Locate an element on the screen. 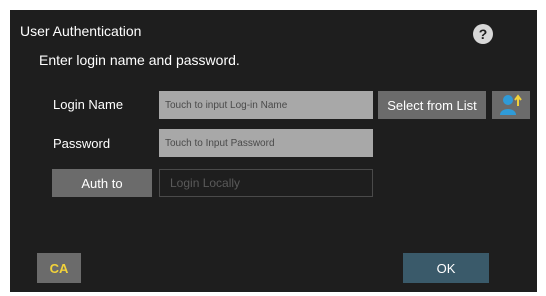 The height and width of the screenshot is (296, 546). select-from-list-button: Select from List is located at coordinates (432, 105).